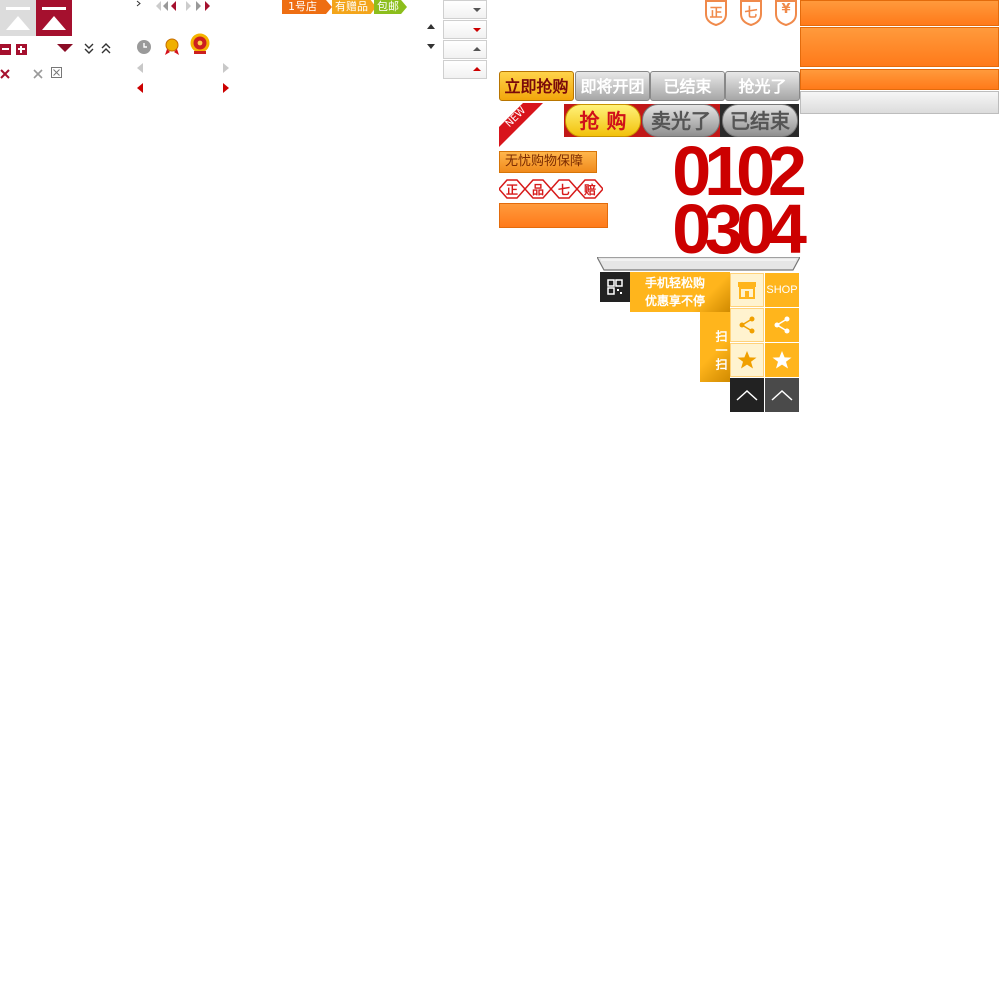  Describe the element at coordinates (544, 161) in the screenshot. I see `guarantee-label: 无忧购物保障` at that location.